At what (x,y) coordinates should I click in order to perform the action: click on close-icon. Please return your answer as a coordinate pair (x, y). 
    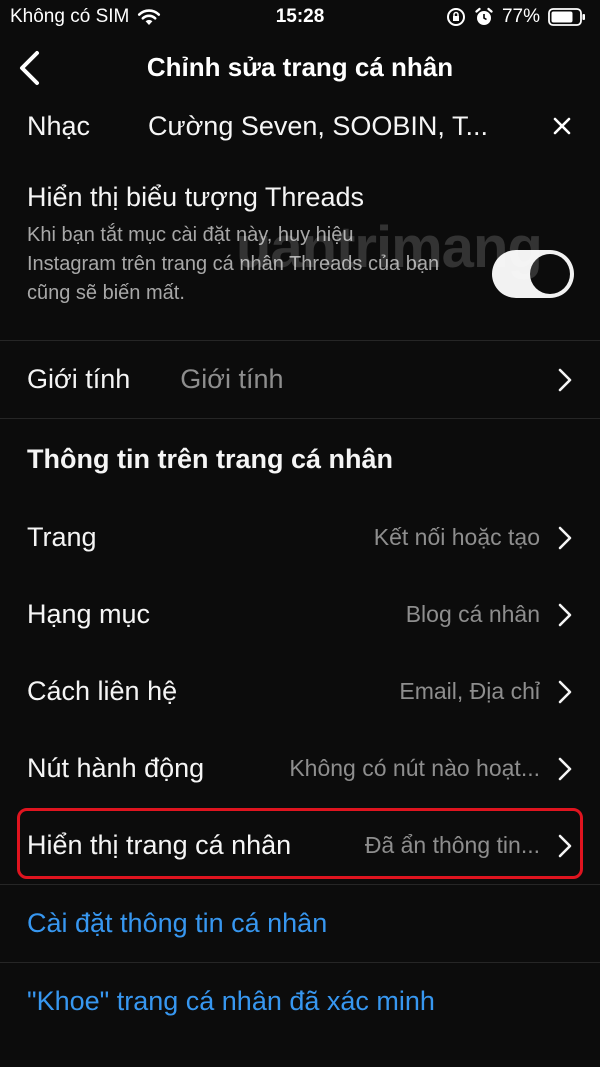
    Looking at the image, I should click on (562, 126).